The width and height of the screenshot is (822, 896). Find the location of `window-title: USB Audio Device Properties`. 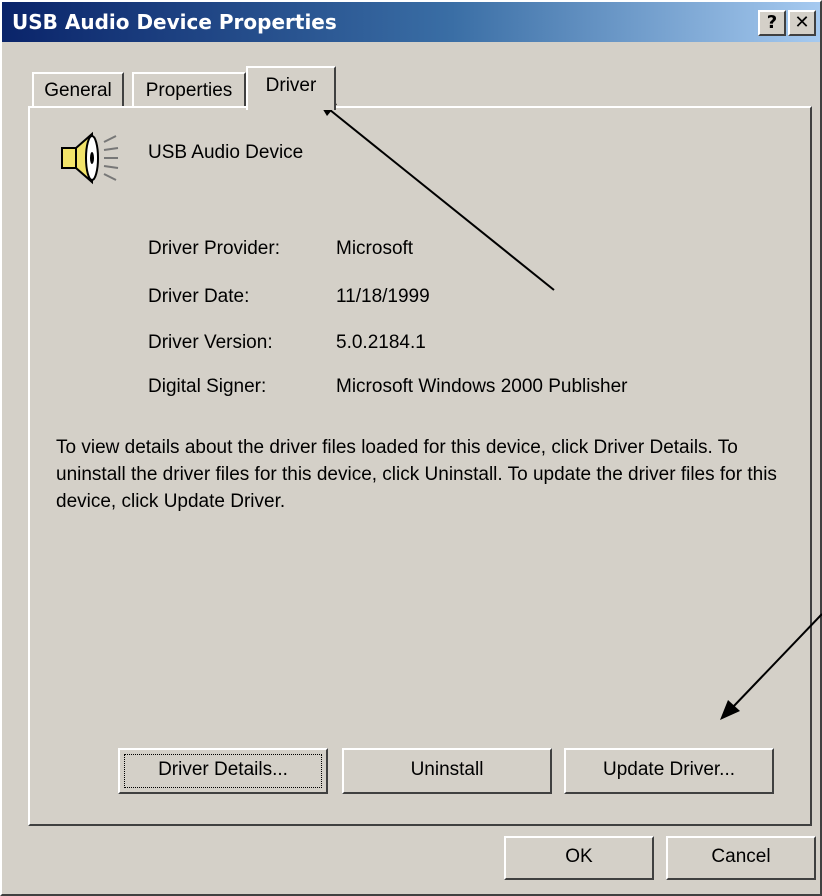

window-title: USB Audio Device Properties is located at coordinates (174, 22).